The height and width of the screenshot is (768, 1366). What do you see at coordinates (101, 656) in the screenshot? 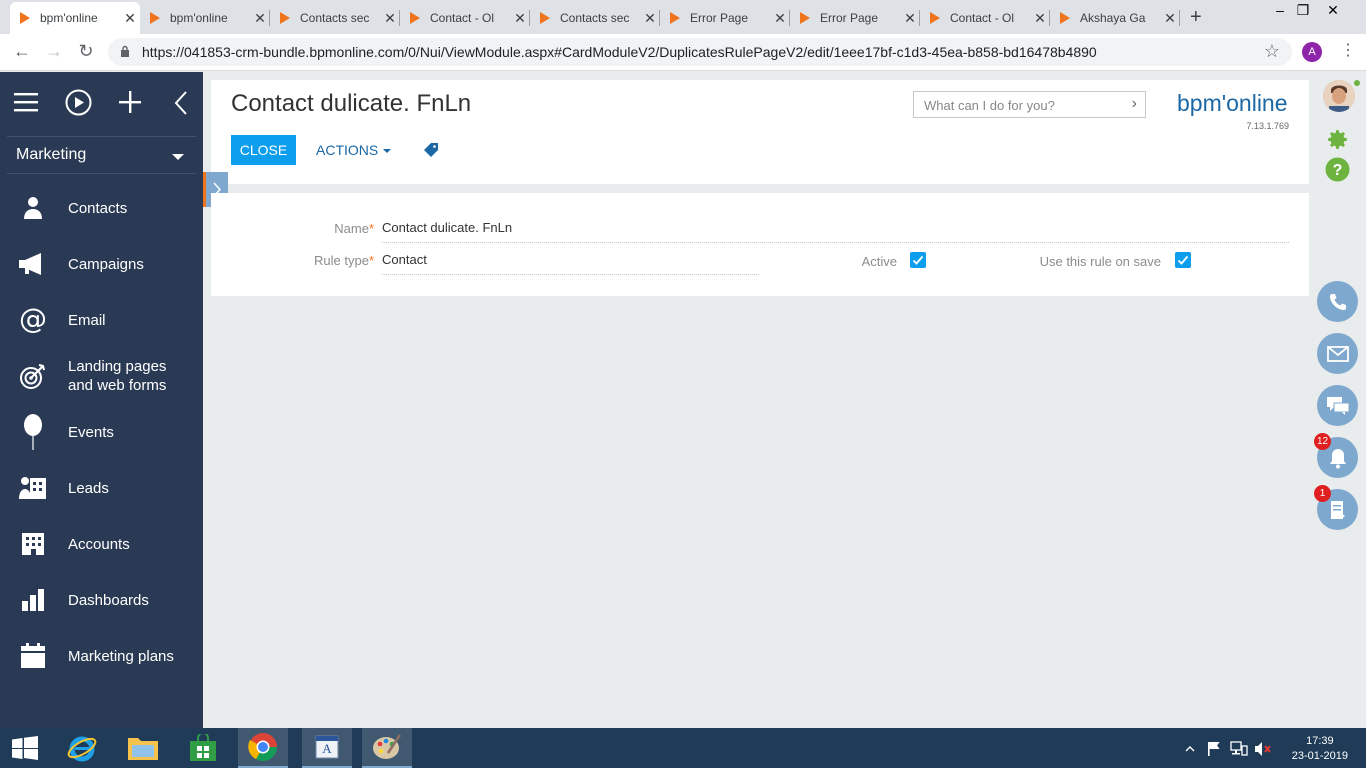
I see `sidebar-item-marketing-plans: Marketing plans` at bounding box center [101, 656].